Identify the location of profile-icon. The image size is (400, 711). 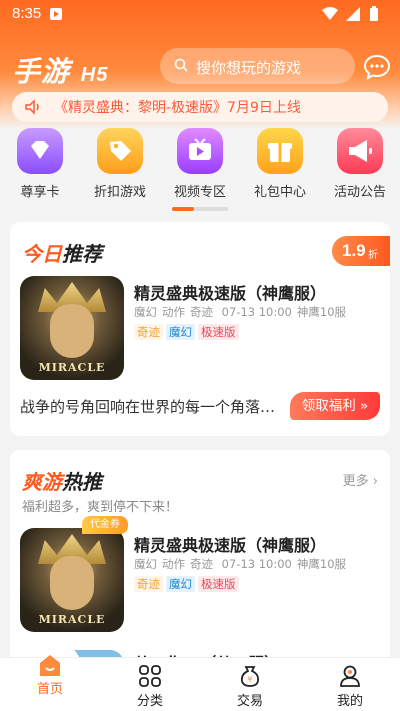
(350, 676).